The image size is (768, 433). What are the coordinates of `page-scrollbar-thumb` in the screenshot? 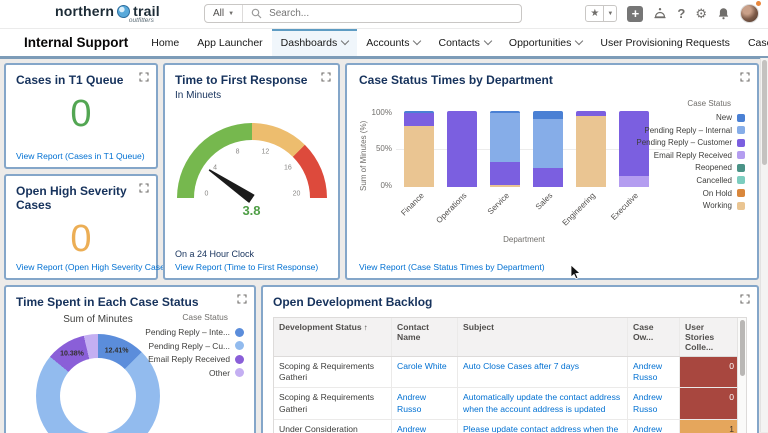 It's located at (764, 112).